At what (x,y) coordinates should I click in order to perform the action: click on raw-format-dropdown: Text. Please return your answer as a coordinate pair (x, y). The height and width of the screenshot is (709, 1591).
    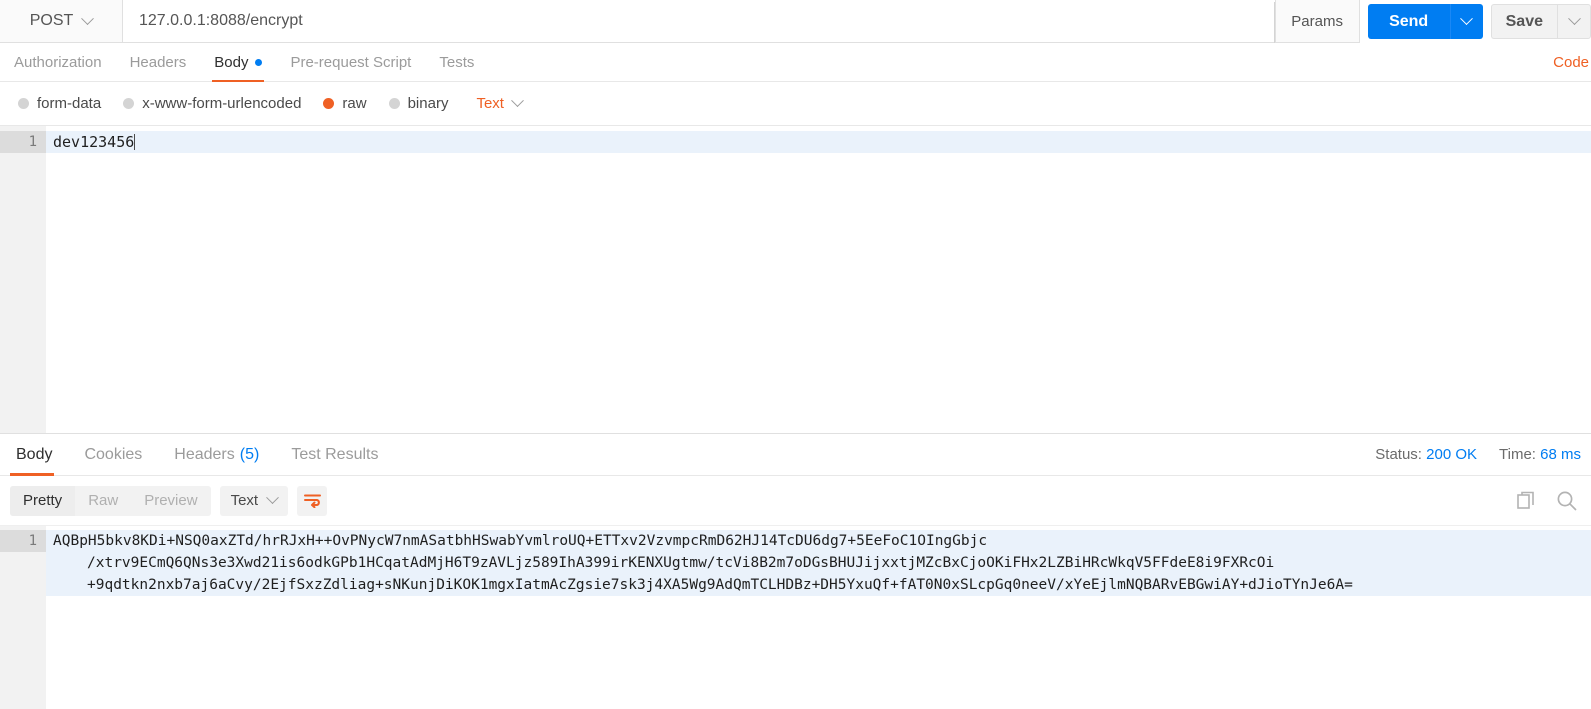
    Looking at the image, I should click on (500, 103).